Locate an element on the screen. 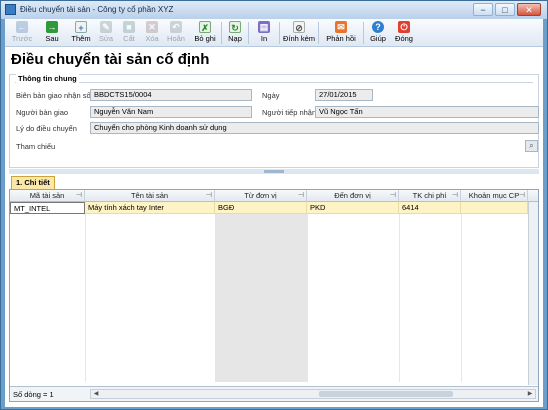 Image resolution: width=548 pixels, height=410 pixels. column-header: Khoản mục CP ⊣ is located at coordinates (494, 196).